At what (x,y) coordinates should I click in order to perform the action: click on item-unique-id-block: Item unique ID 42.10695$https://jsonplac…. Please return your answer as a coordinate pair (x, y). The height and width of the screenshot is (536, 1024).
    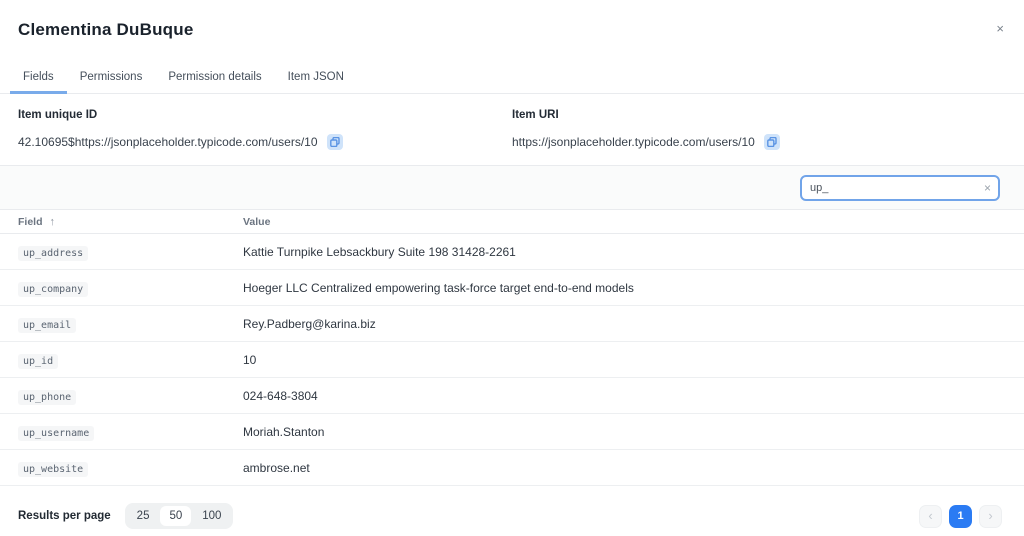
    Looking at the image, I should click on (265, 129).